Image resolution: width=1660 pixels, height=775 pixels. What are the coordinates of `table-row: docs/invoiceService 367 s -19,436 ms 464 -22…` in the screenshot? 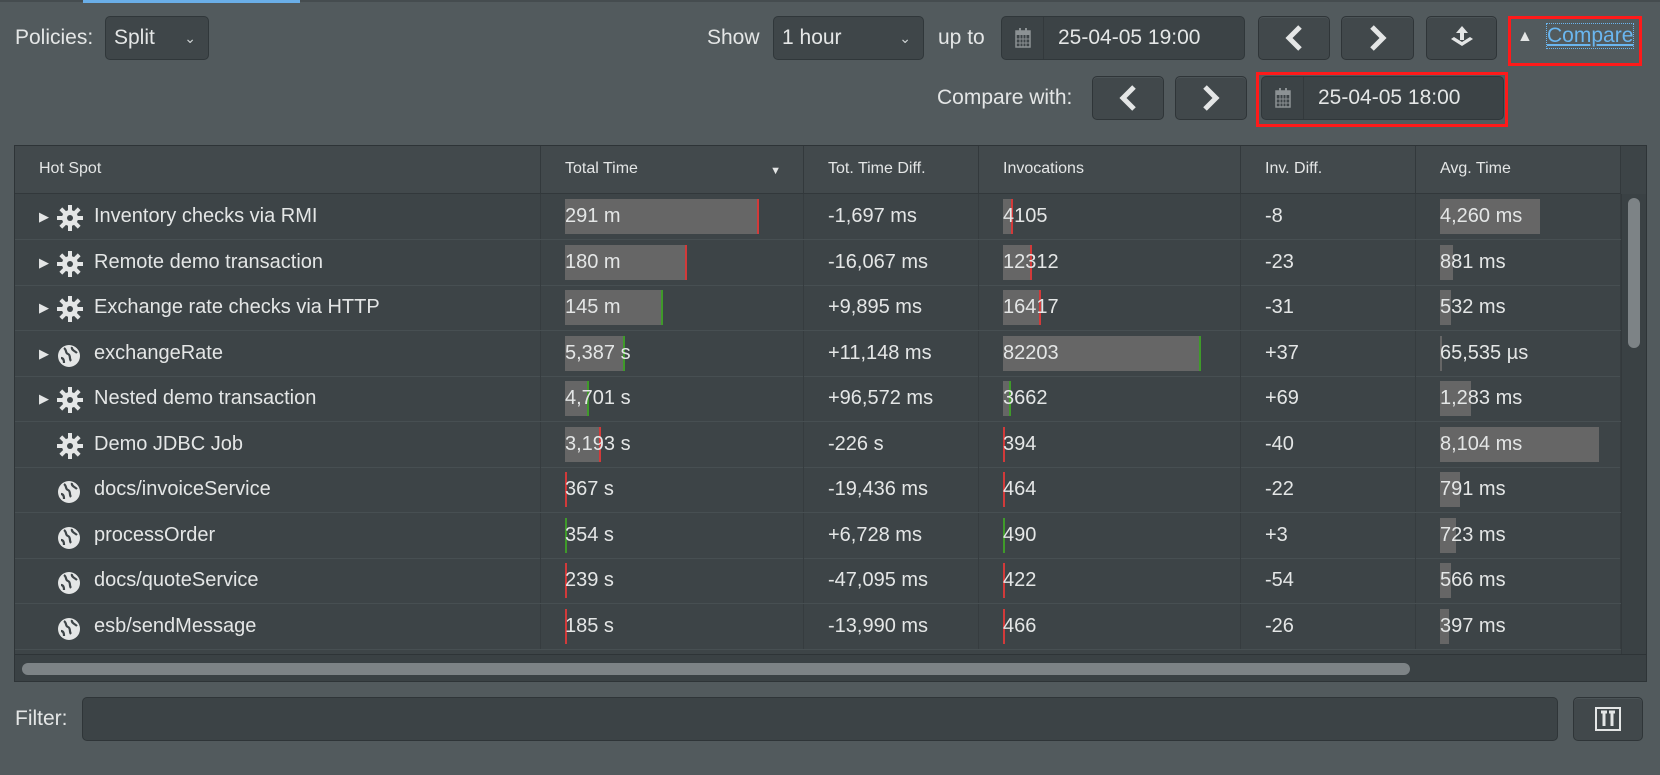 It's located at (818, 490).